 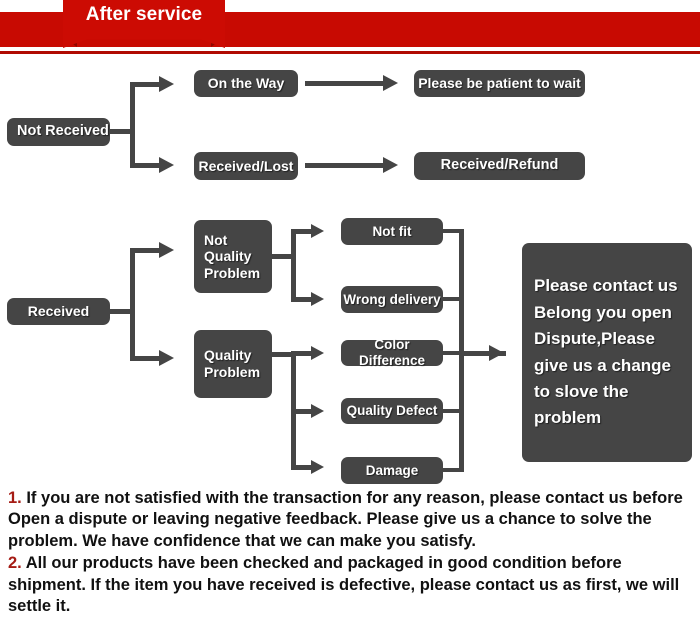 I want to click on node-received-refund: Received/Refund, so click(x=499, y=166).